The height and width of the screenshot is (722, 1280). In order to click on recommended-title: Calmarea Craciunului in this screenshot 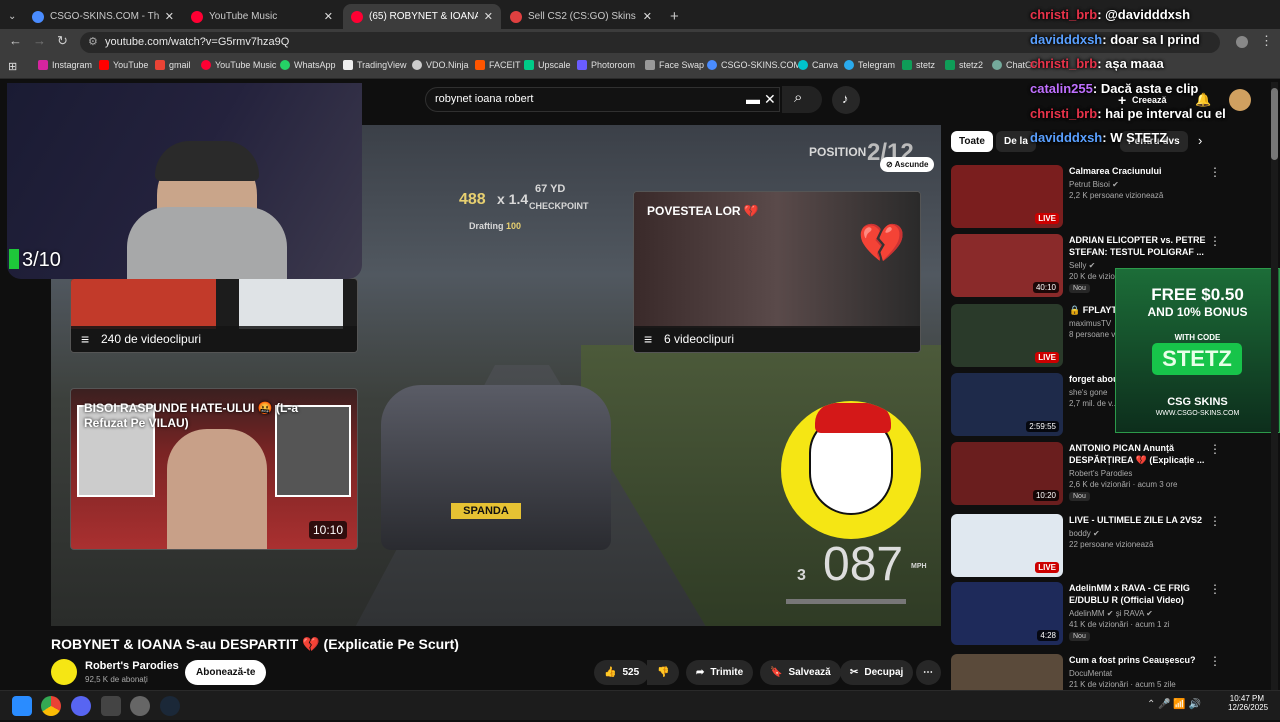, I will do `click(1144, 171)`.